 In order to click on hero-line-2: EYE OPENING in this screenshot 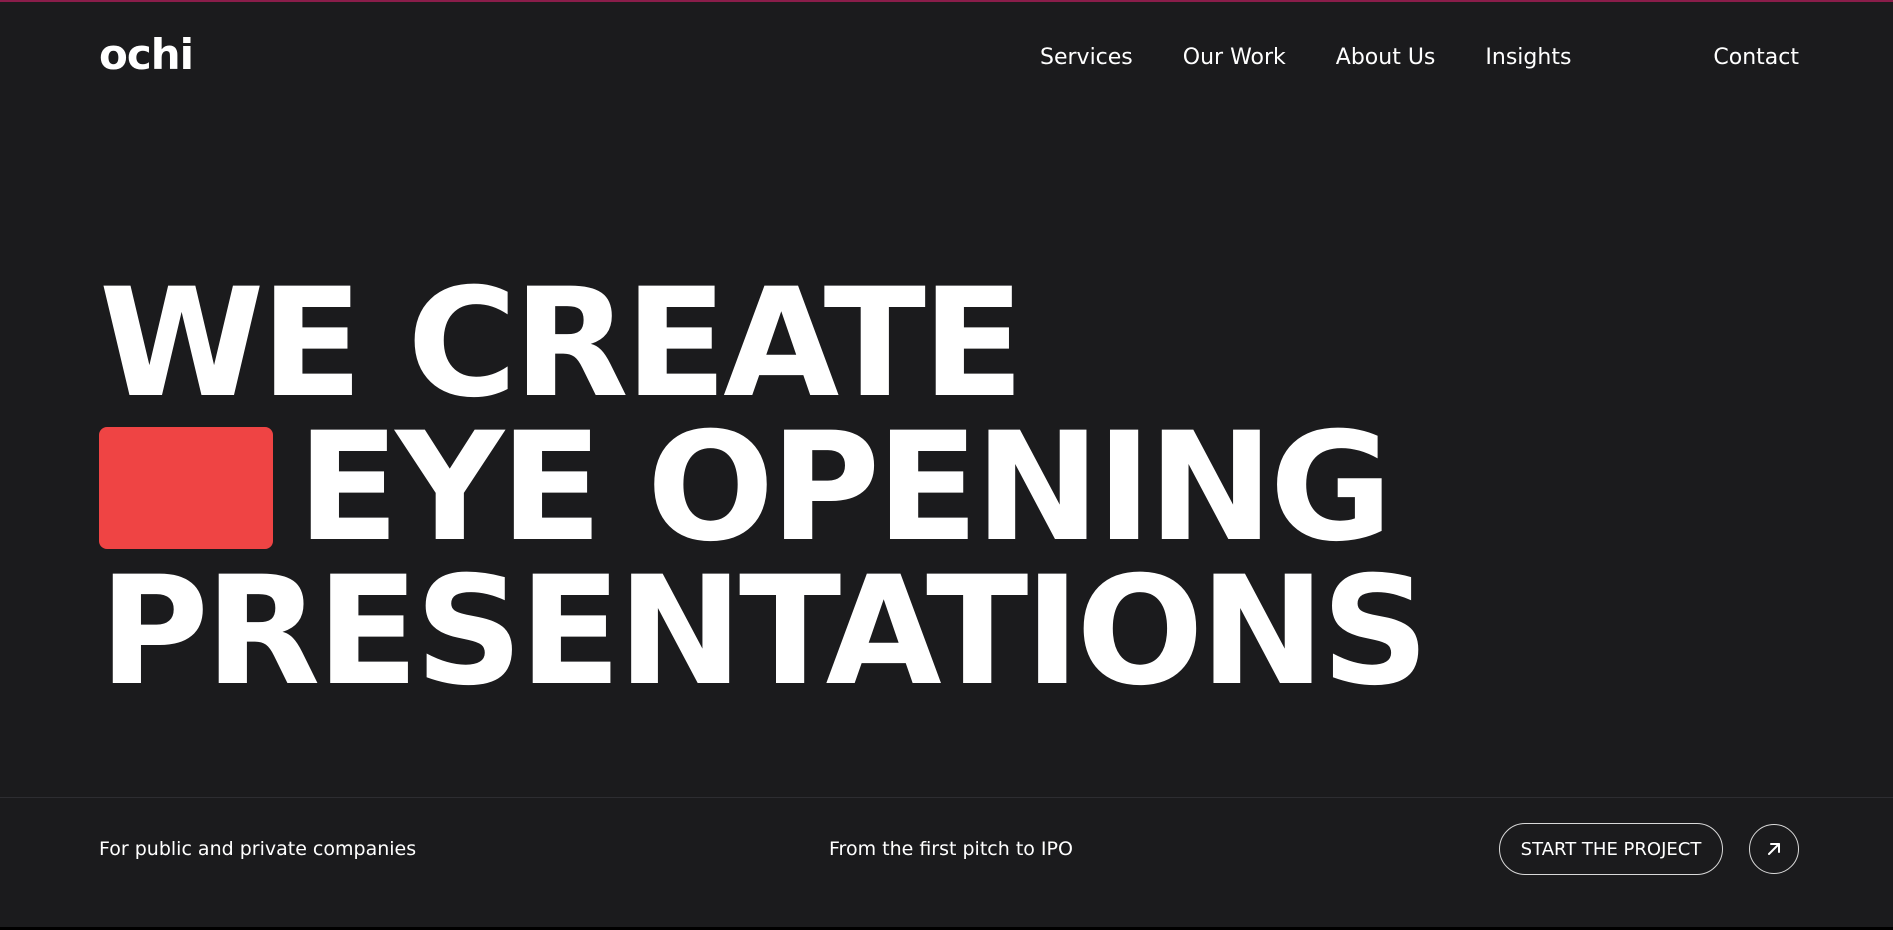, I will do `click(845, 488)`.